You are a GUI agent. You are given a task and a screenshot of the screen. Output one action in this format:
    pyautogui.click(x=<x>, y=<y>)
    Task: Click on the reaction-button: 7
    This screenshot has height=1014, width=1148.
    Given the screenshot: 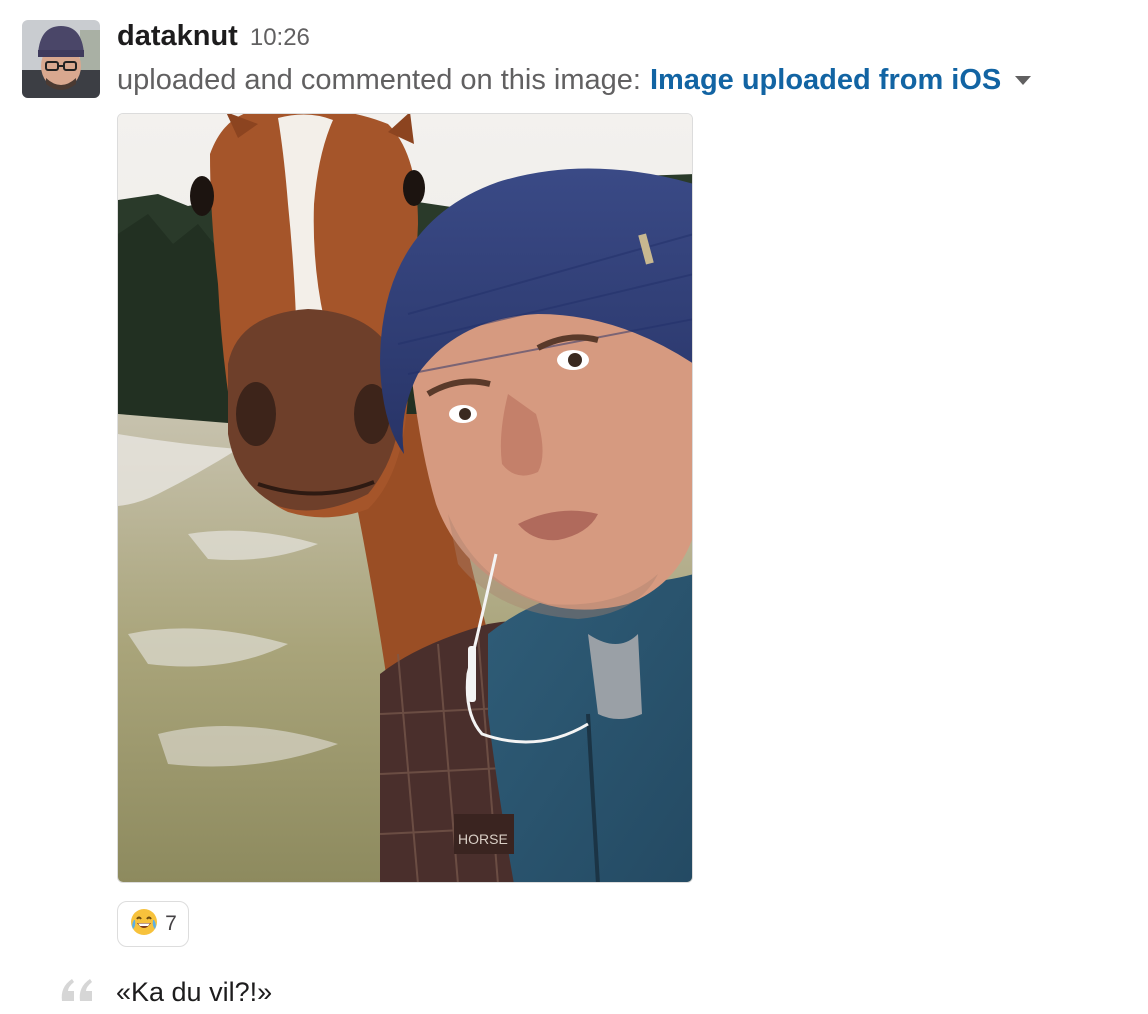 What is the action you would take?
    pyautogui.click(x=153, y=924)
    